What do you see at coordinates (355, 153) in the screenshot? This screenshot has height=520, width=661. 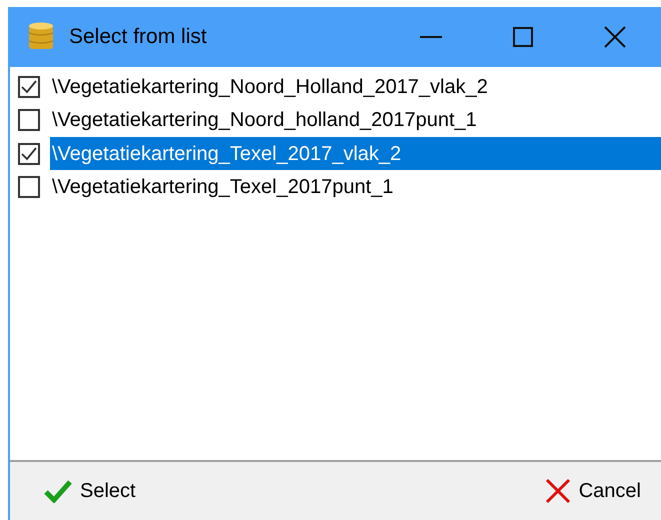 I see `list-item: \Vegetatiekartering_Texel_2017_vlak_2` at bounding box center [355, 153].